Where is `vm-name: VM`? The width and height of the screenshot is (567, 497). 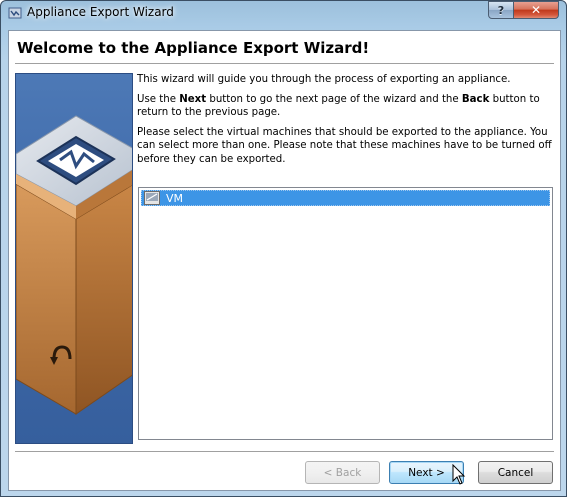 vm-name: VM is located at coordinates (175, 198).